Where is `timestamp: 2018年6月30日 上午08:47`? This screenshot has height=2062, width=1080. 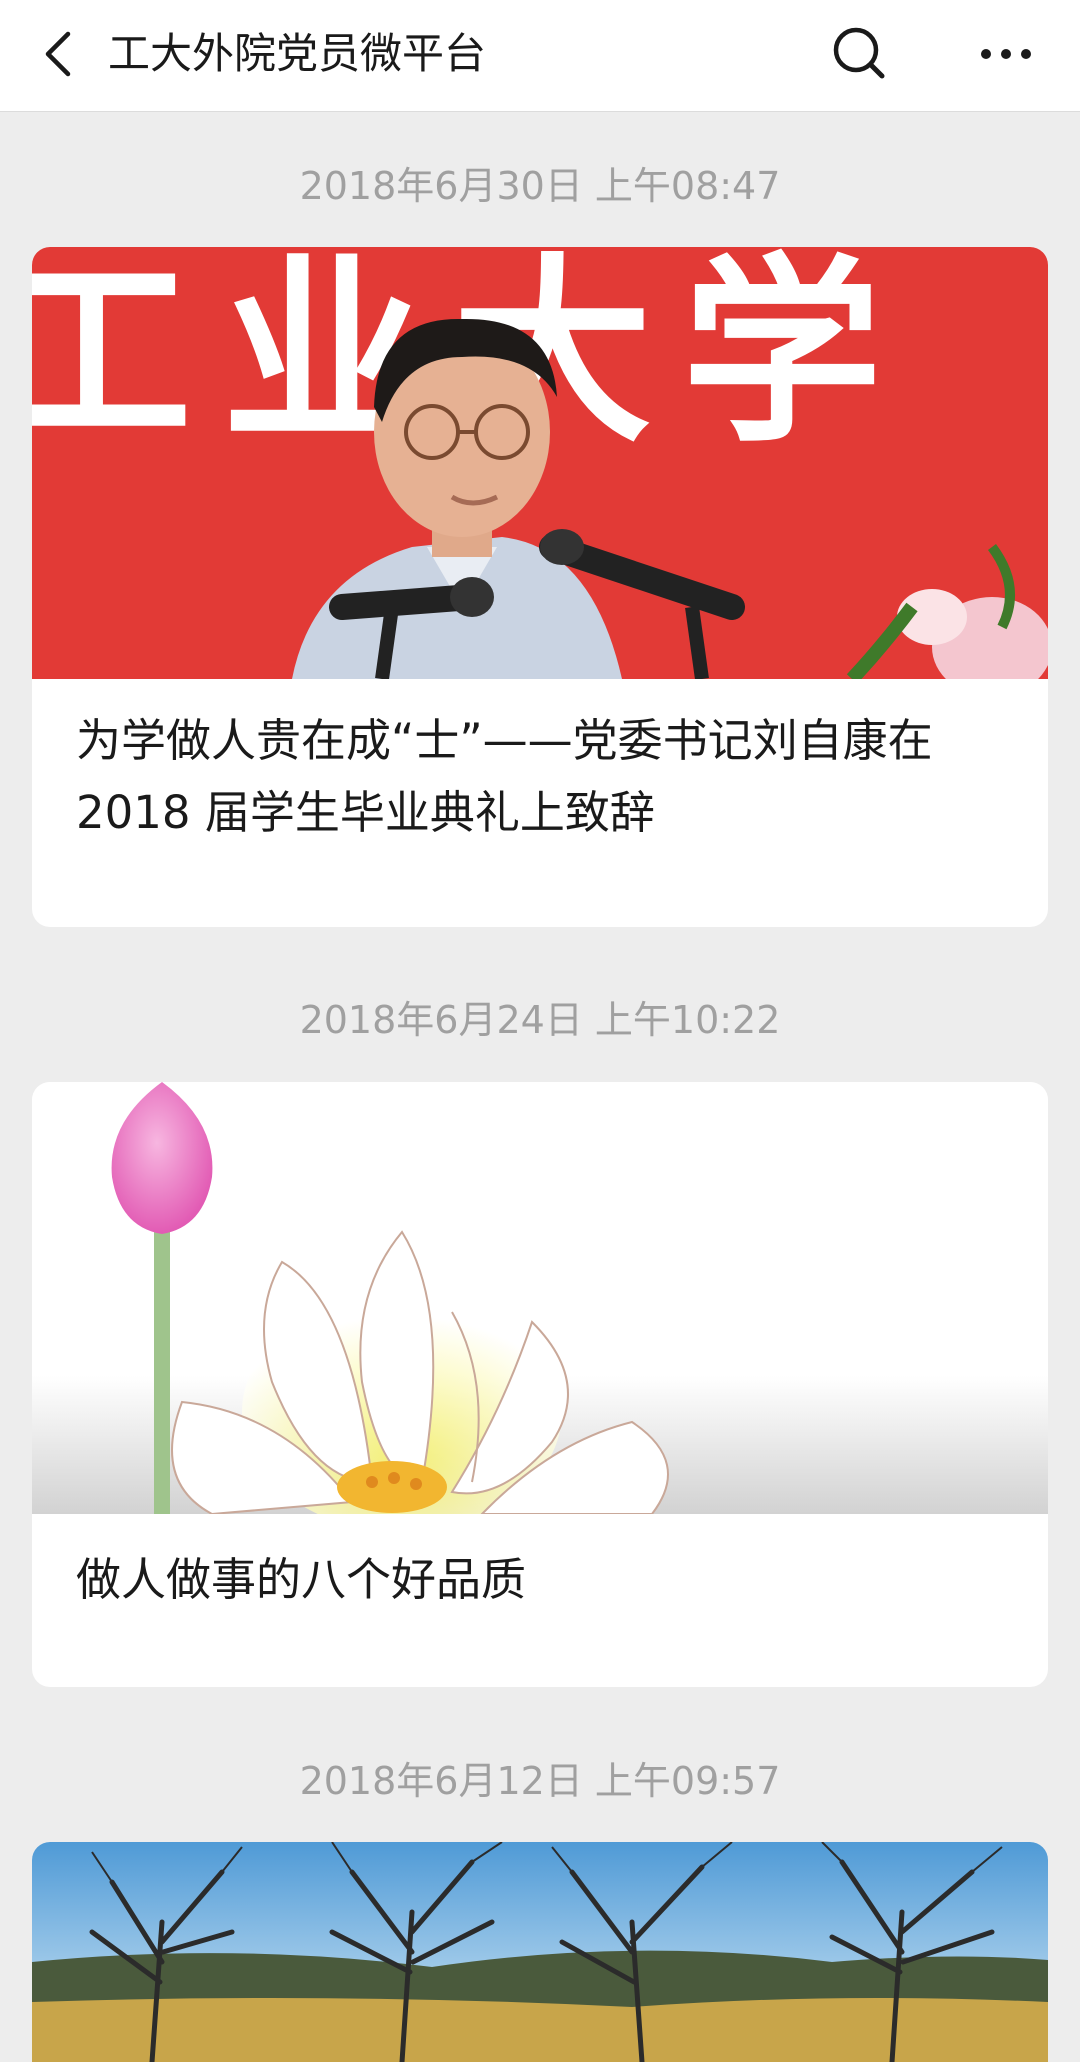
timestamp: 2018年6月30日 上午08:47 is located at coordinates (540, 186).